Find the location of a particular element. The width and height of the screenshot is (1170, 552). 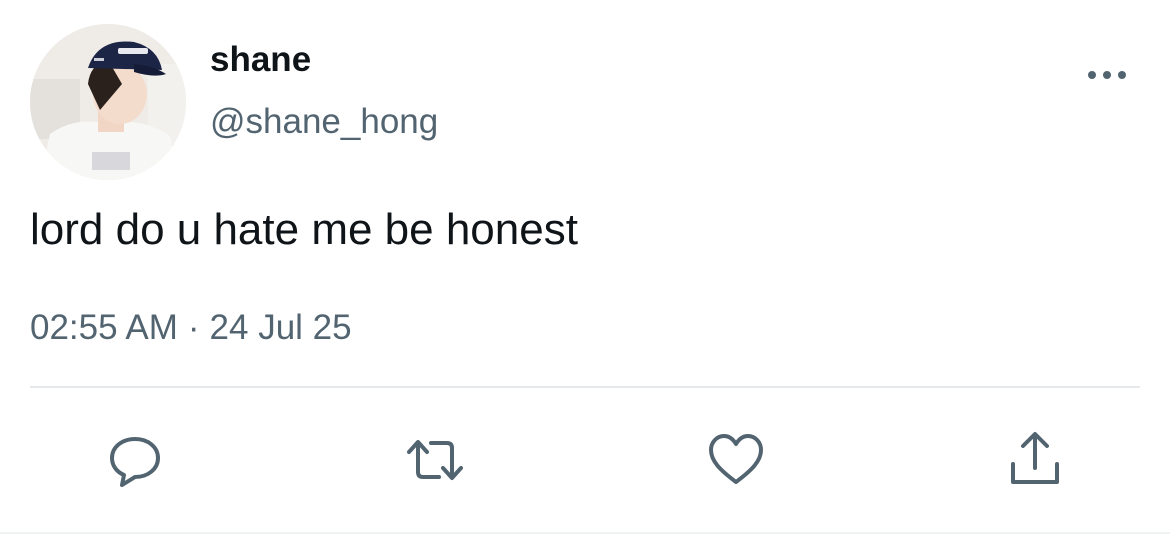

user-handle: @shane_hong is located at coordinates (324, 122).